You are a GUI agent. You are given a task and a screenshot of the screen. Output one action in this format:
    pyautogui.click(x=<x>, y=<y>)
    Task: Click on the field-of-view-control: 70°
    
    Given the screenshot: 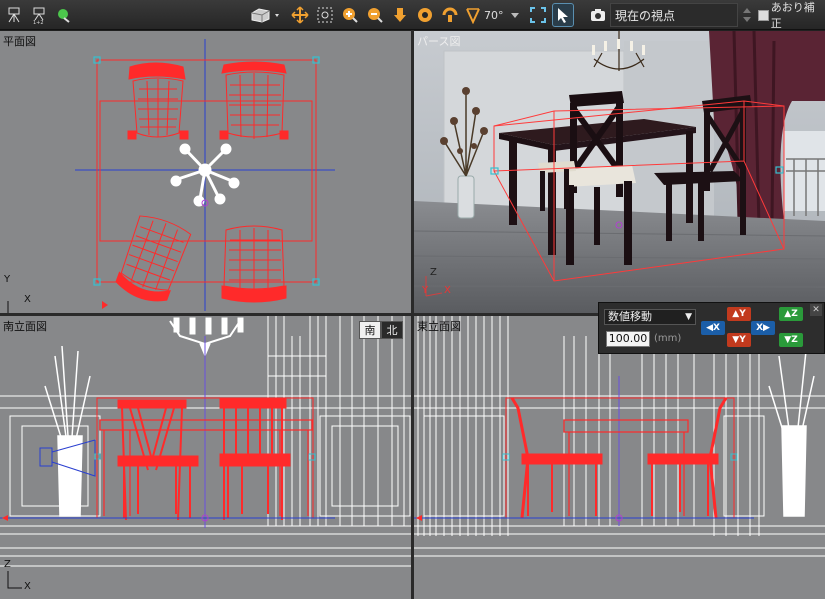 What is the action you would take?
    pyautogui.click(x=493, y=15)
    